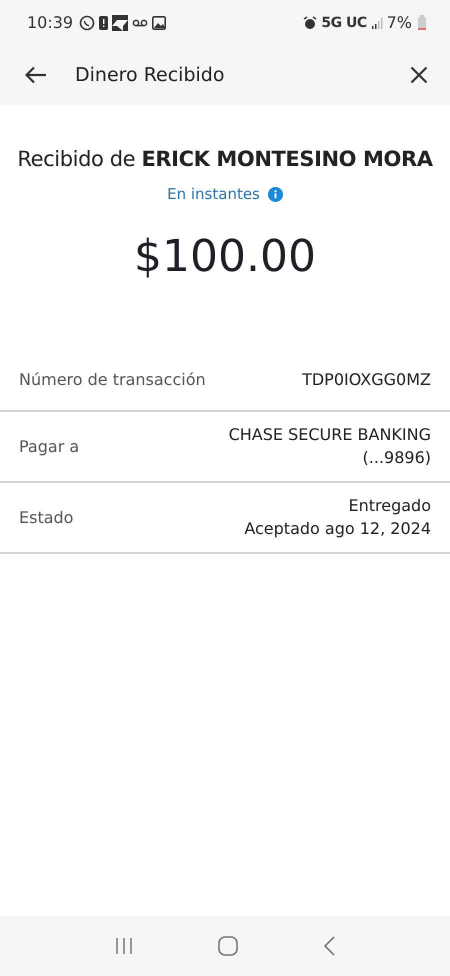 Image resolution: width=450 pixels, height=976 pixels. Describe the element at coordinates (310, 23) in the screenshot. I see `alarm-icon` at that location.